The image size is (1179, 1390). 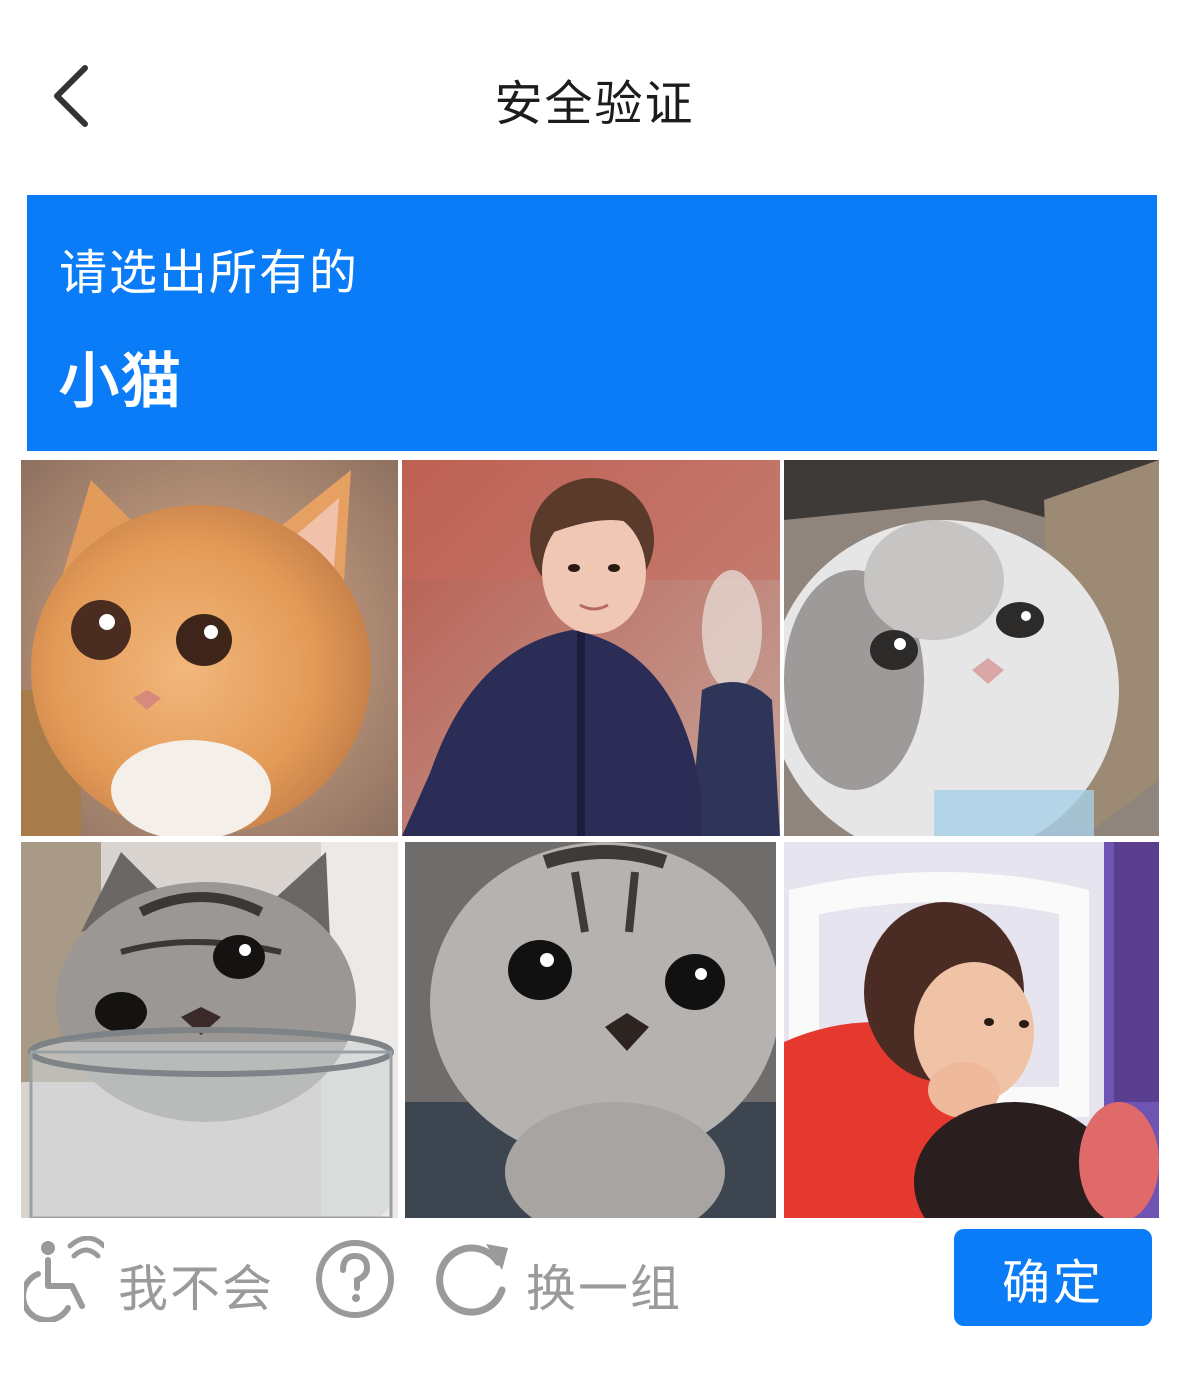 I want to click on prompt-instruction: 请选出所有的, so click(x=209, y=273).